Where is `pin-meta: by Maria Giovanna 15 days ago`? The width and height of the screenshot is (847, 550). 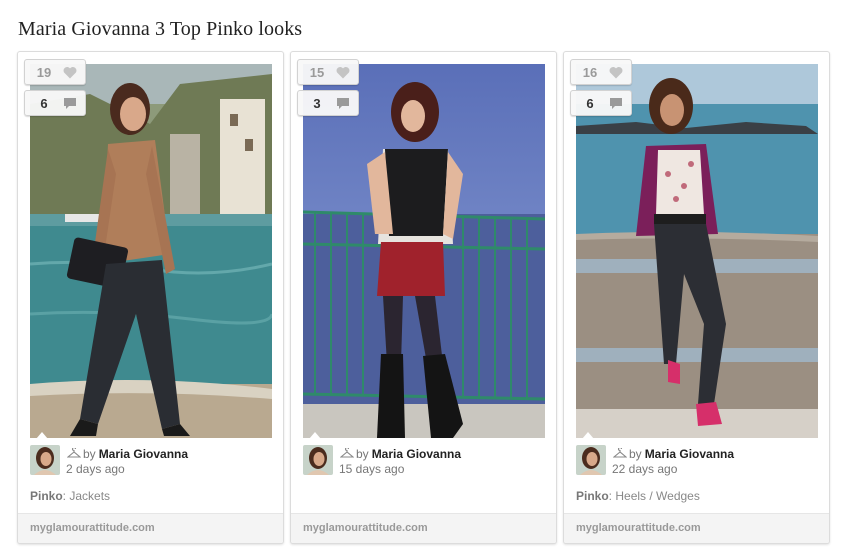 pin-meta: by Maria Giovanna 15 days ago is located at coordinates (425, 462).